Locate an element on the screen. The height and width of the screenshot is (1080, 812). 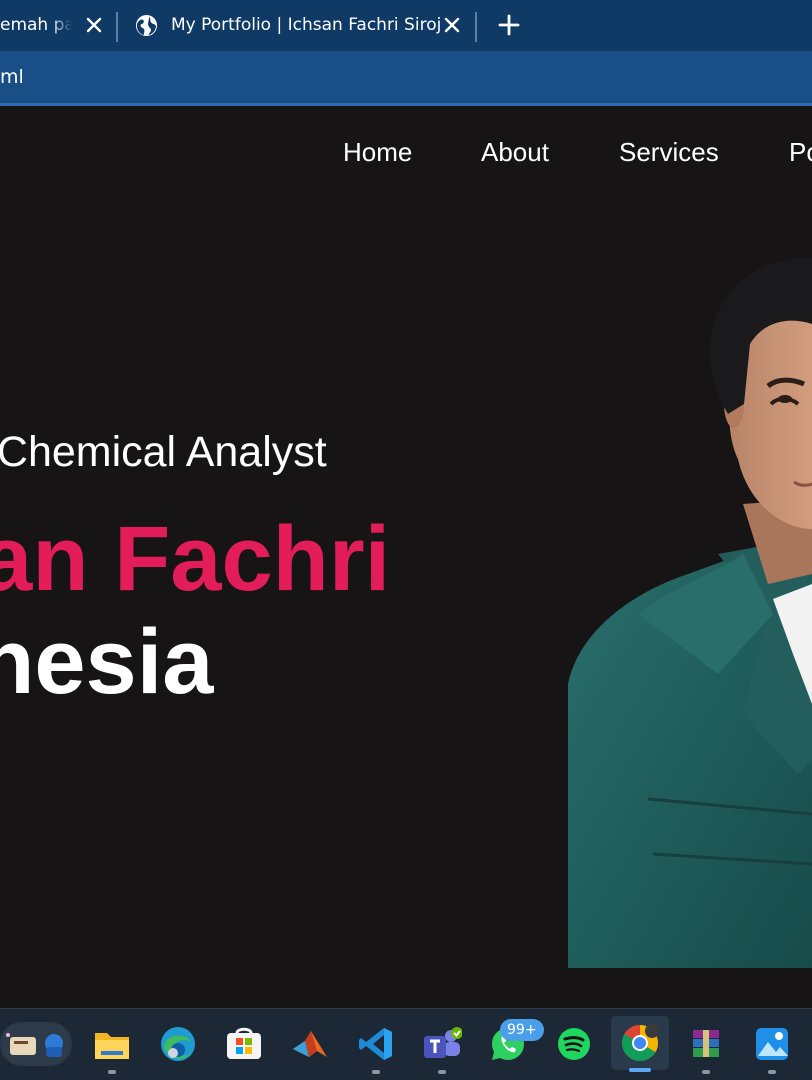
browser-tab: emah pali is located at coordinates (58, 25).